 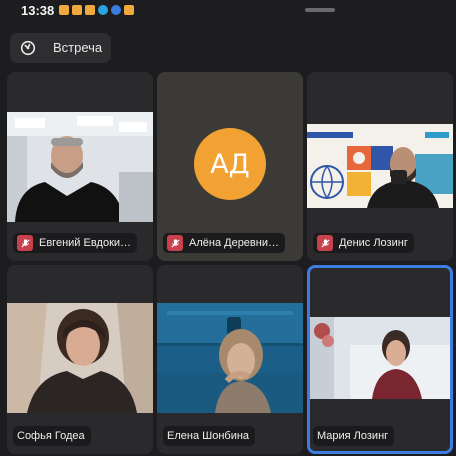 I want to click on participant-name-bar: Софья Годеа, so click(x=52, y=436).